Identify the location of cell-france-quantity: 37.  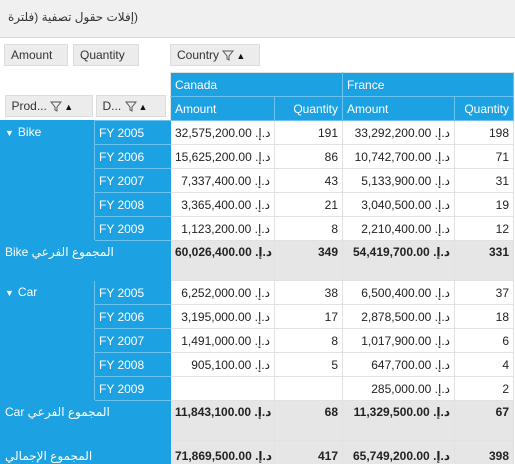
(484, 292).